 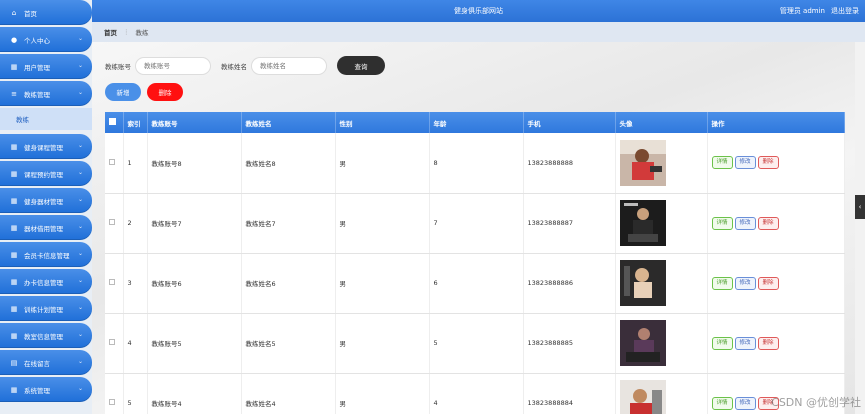 I want to click on collapse-handle: ‹, so click(x=860, y=207).